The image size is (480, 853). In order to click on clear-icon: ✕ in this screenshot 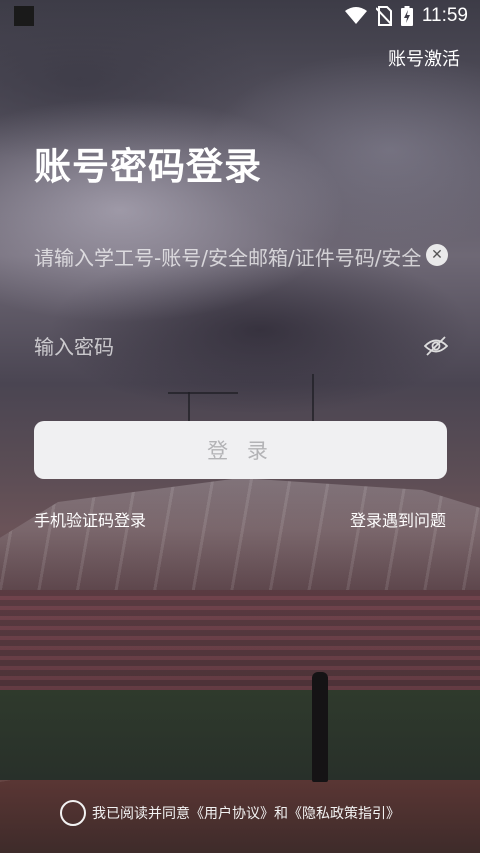, I will do `click(437, 255)`.